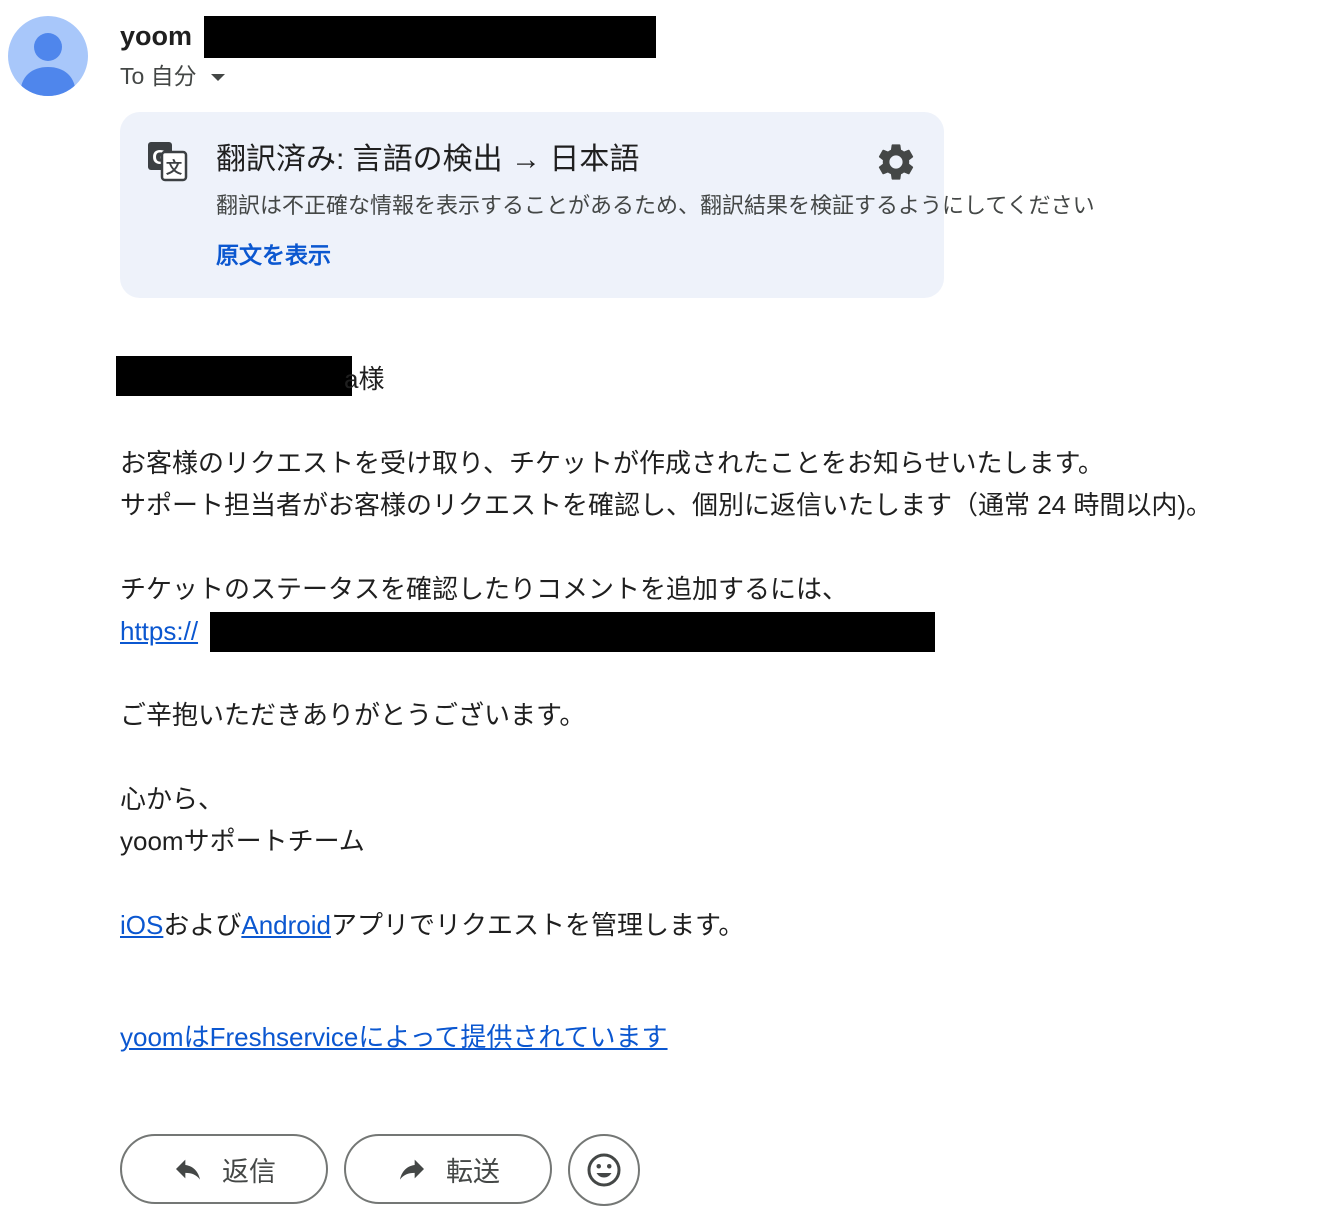 The image size is (1326, 1224). I want to click on sender-name: yoom, so click(156, 36).